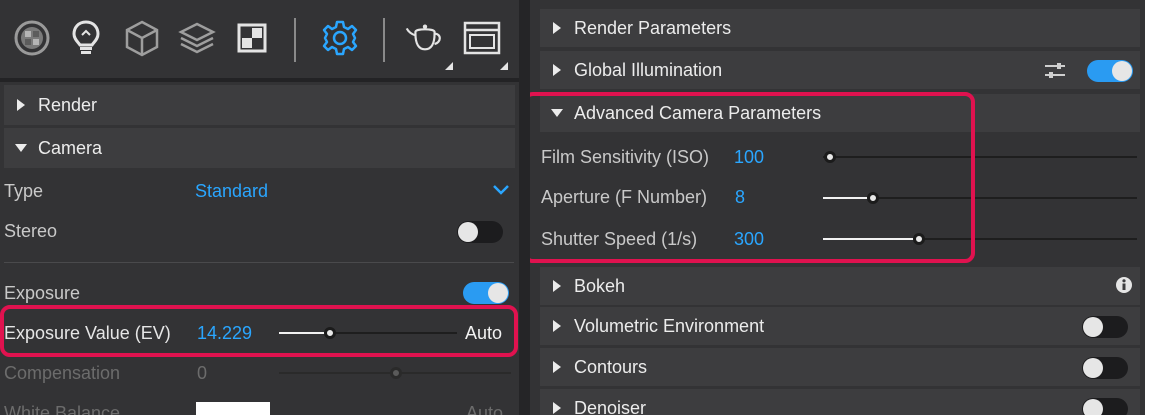  Describe the element at coordinates (31, 231) in the screenshot. I see `stereo-label: Stereo` at that location.